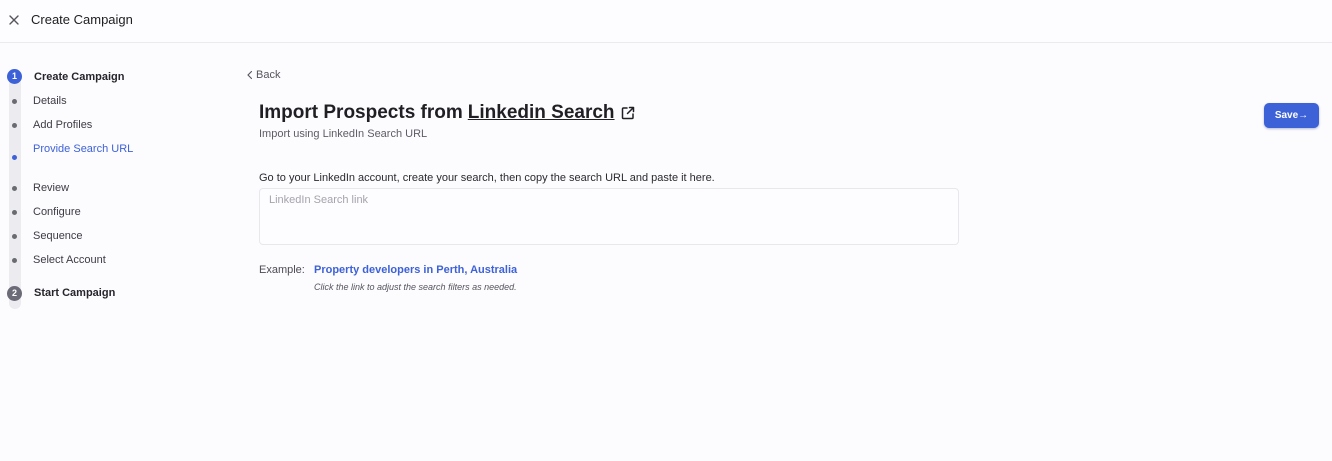 The width and height of the screenshot is (1332, 461). What do you see at coordinates (14, 157) in the screenshot?
I see `substep-dot-active` at bounding box center [14, 157].